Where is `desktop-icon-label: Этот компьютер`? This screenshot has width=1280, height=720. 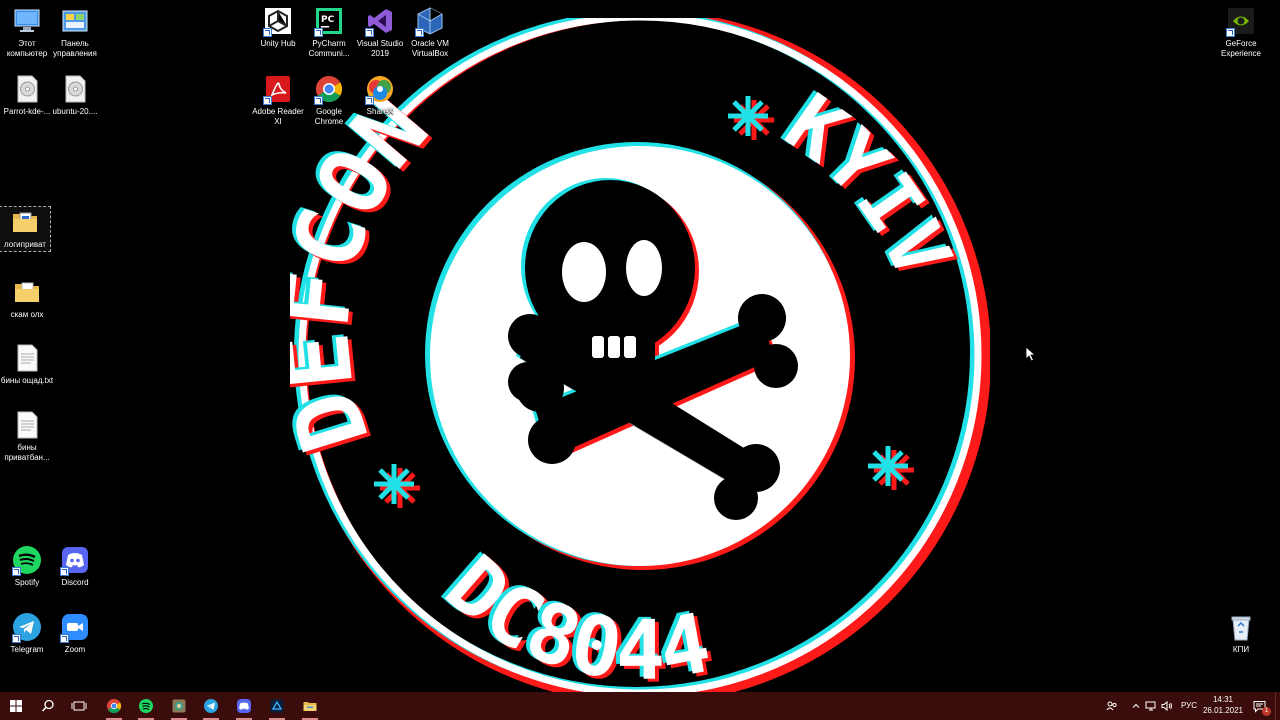 desktop-icon-label: Этот компьютер is located at coordinates (27, 48).